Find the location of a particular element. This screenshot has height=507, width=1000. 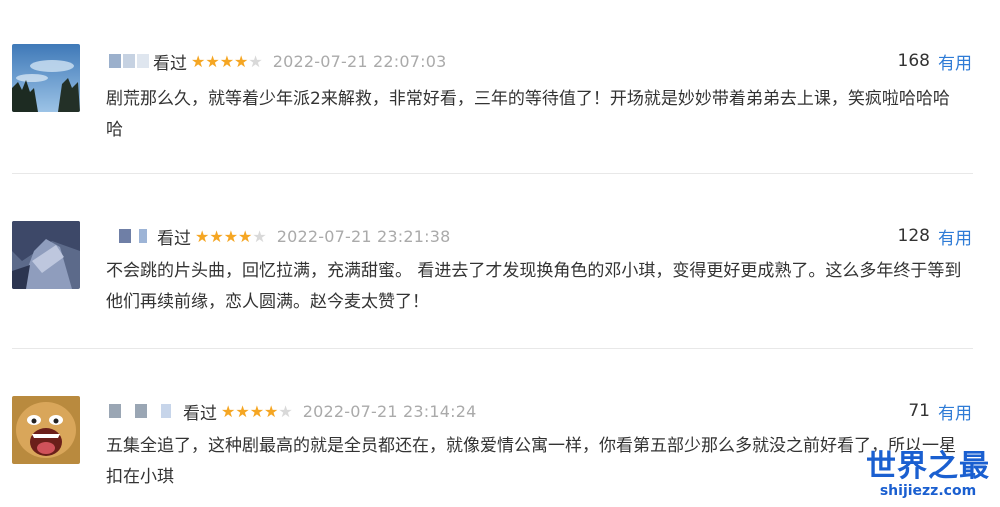

vote-count: 71 is located at coordinates (919, 411).